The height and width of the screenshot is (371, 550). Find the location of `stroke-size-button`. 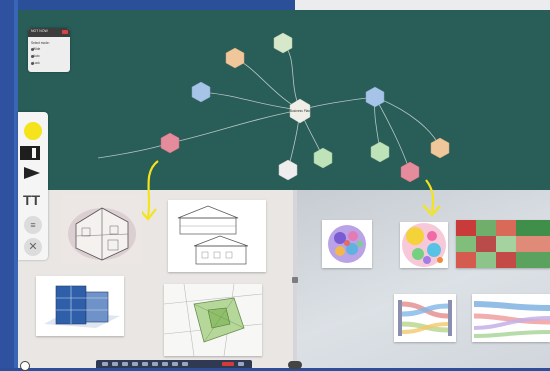

stroke-size-button is located at coordinates (30, 153).